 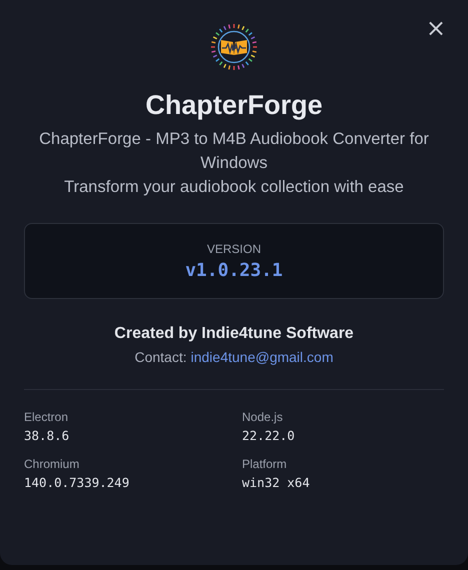 I want to click on app-logo-icon, so click(x=234, y=47).